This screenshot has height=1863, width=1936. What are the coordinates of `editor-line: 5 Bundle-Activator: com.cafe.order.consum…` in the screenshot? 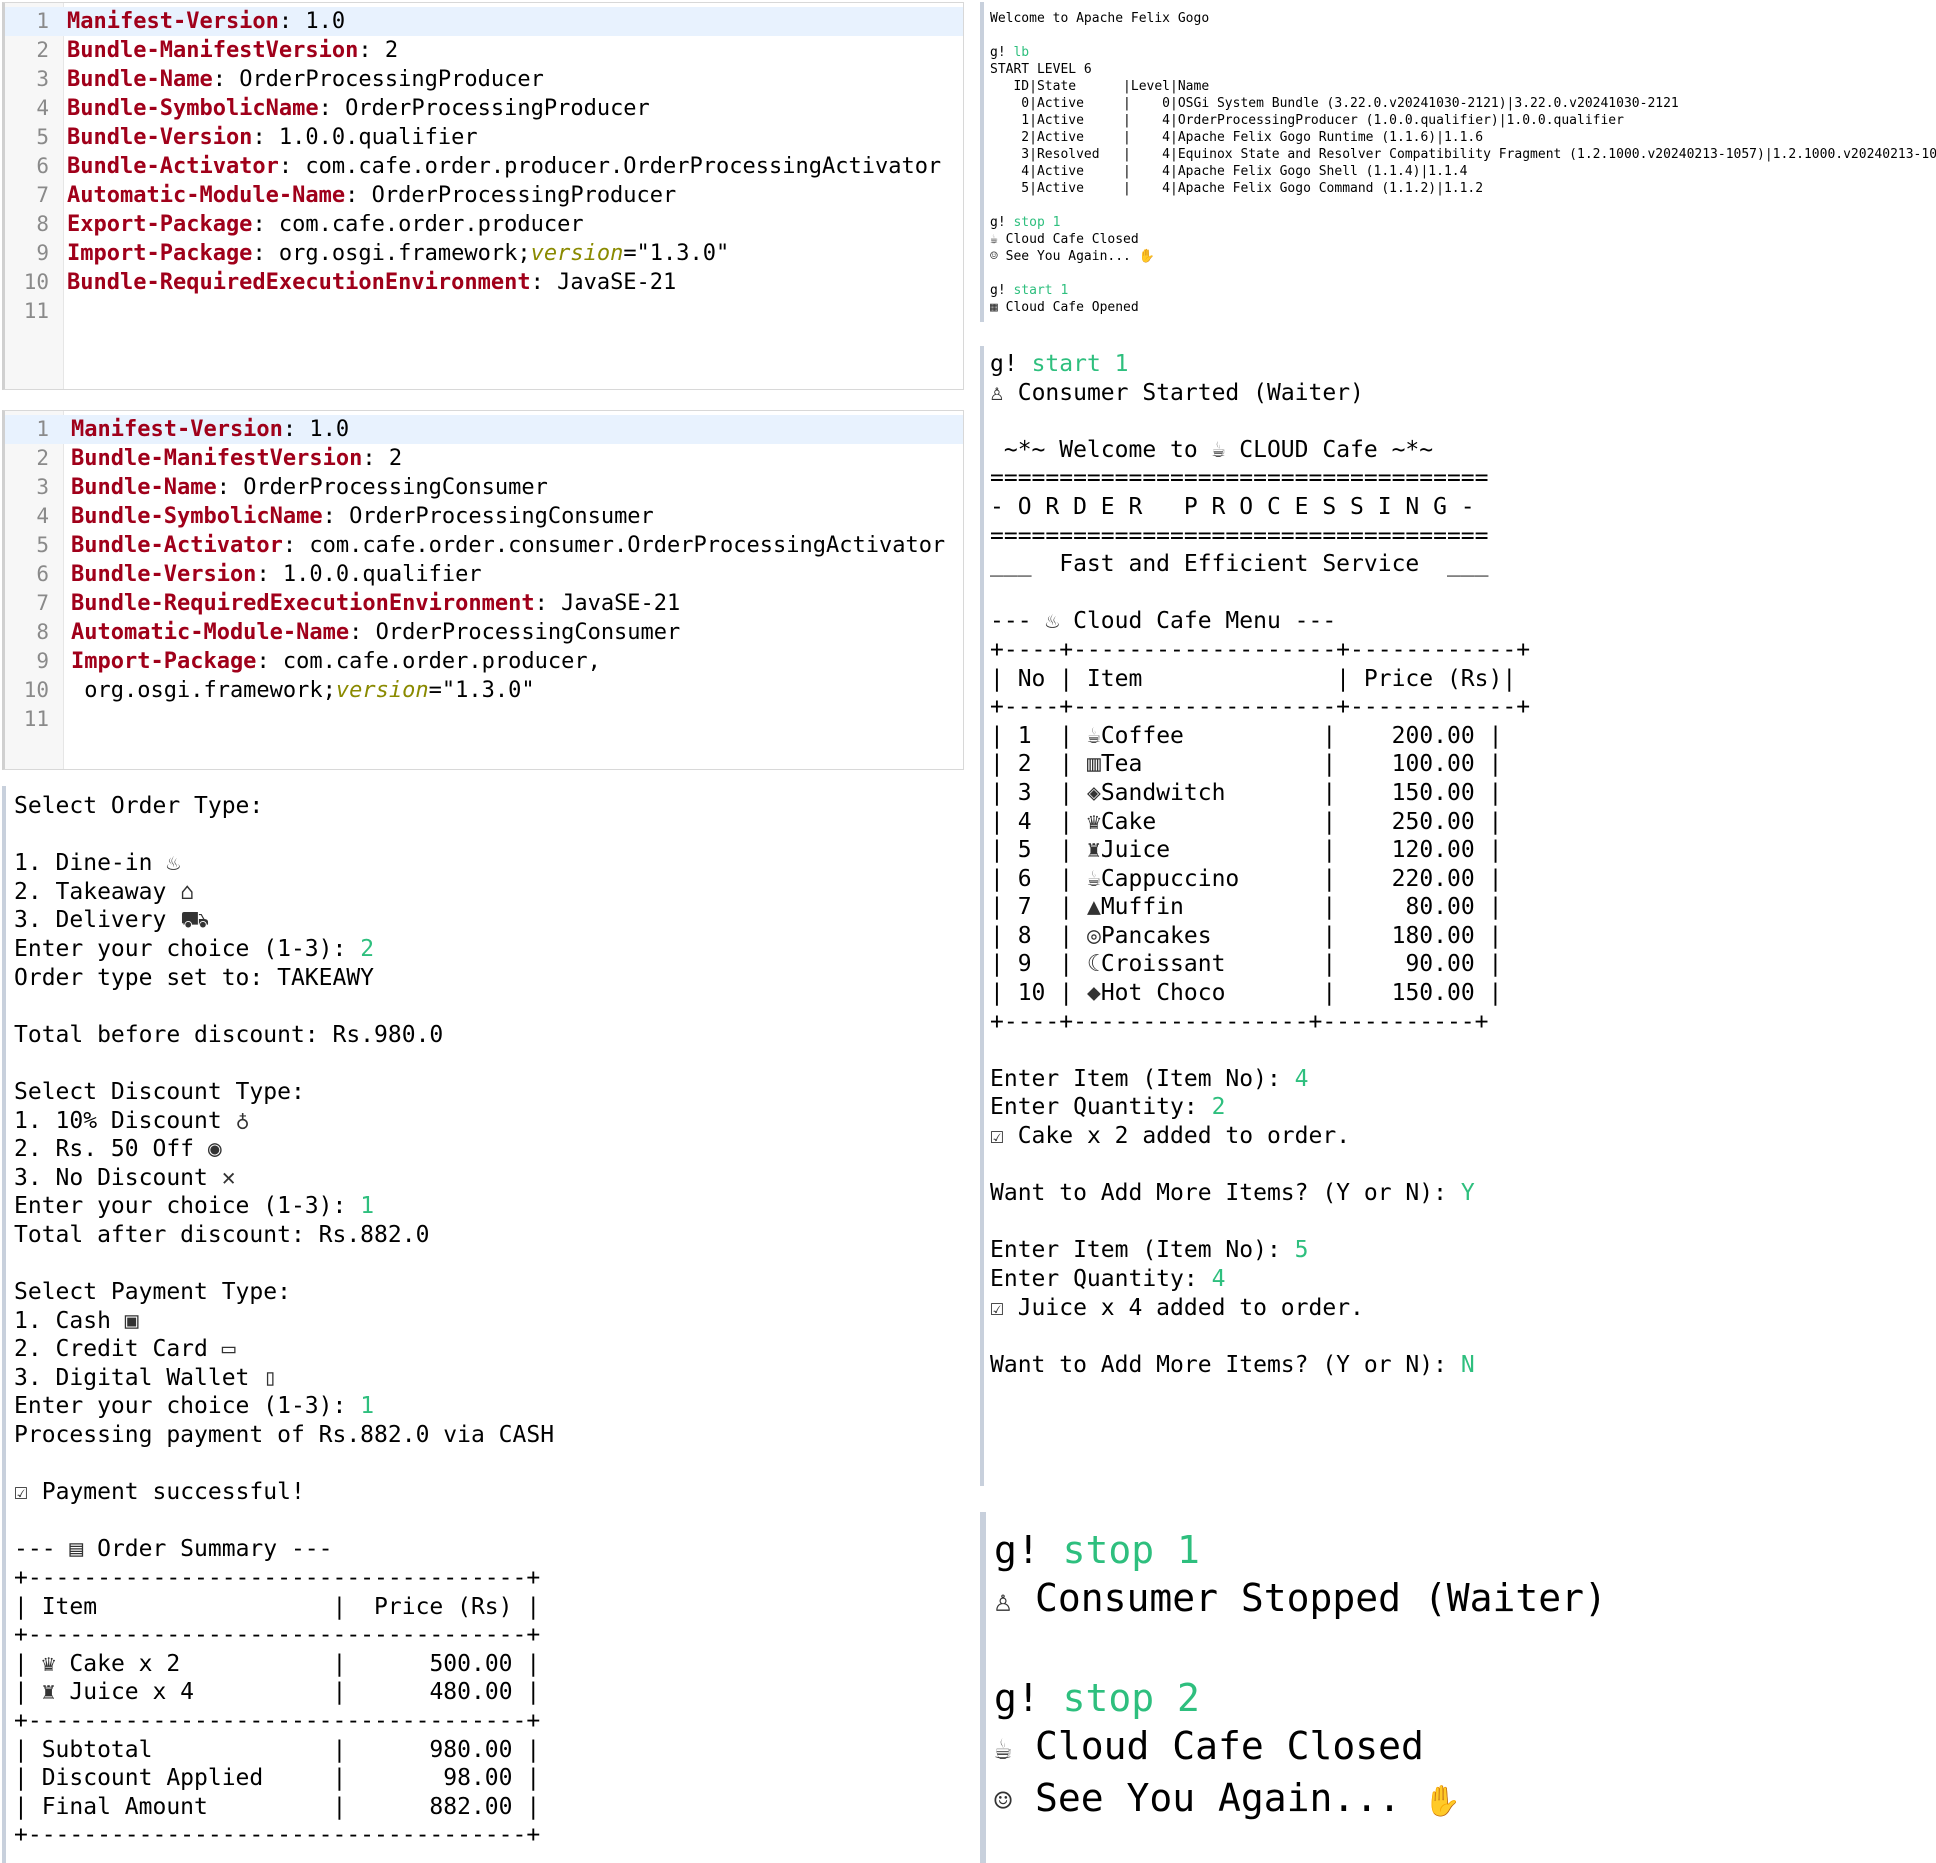 It's located at (484, 545).